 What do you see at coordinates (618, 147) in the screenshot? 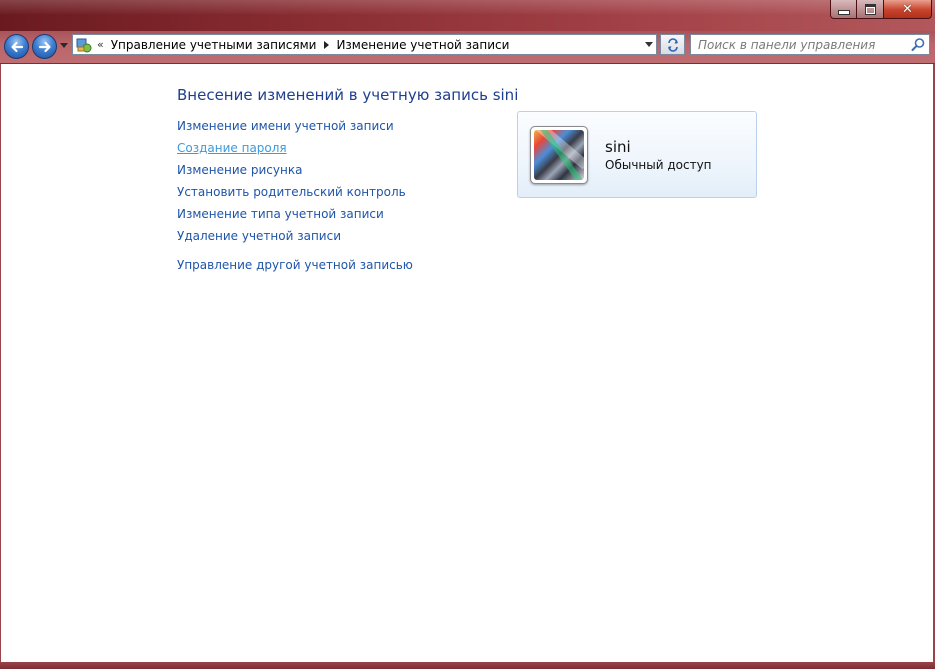
I see `account-username: sini` at bounding box center [618, 147].